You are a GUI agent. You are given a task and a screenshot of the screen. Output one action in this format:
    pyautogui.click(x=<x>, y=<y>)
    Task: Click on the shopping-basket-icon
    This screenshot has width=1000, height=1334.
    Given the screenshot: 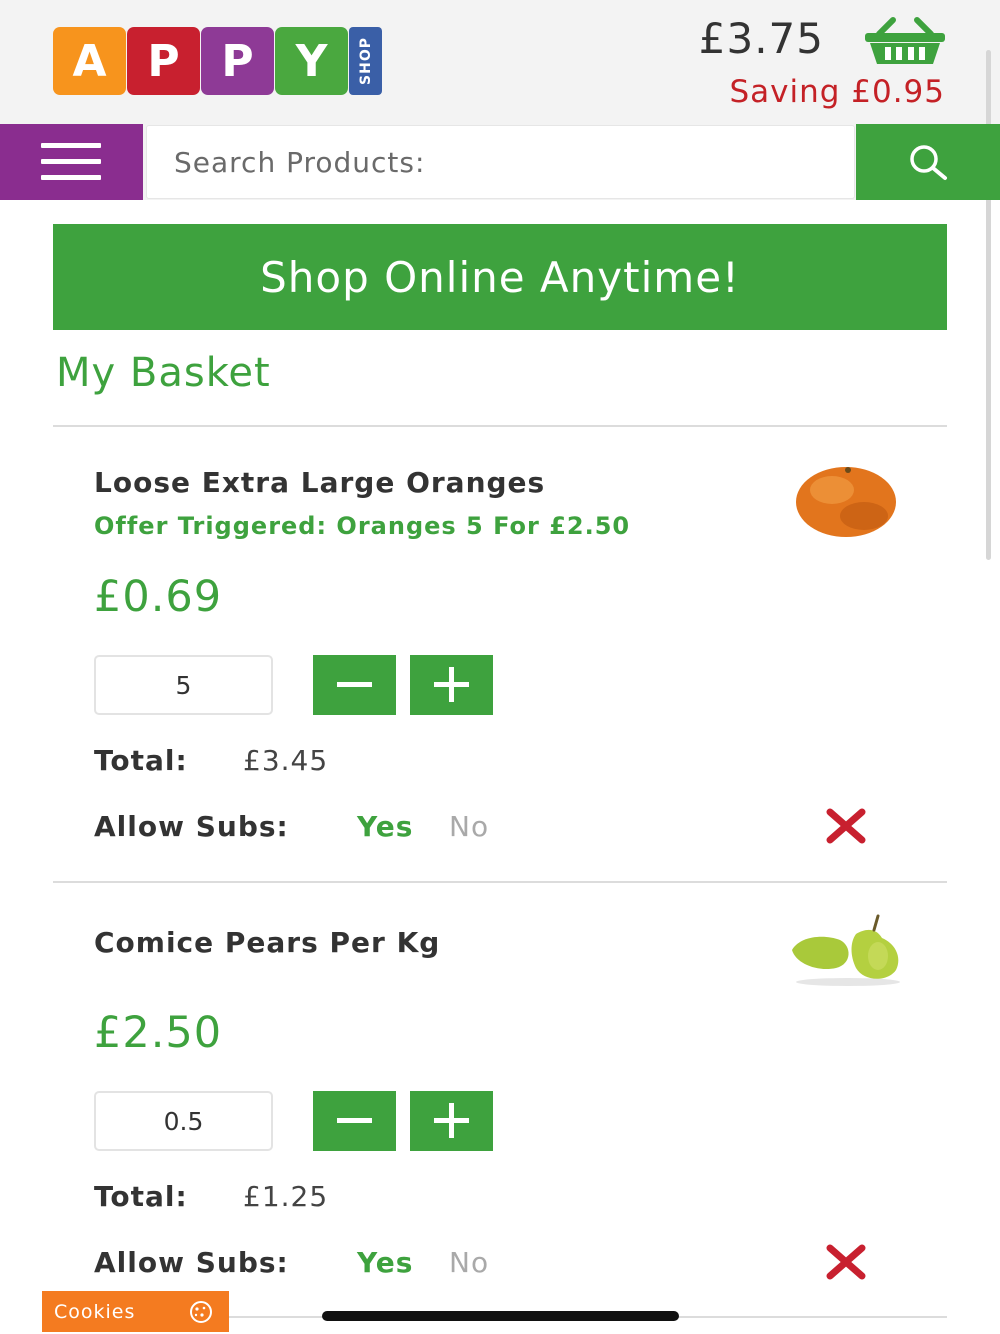 What is the action you would take?
    pyautogui.click(x=905, y=41)
    